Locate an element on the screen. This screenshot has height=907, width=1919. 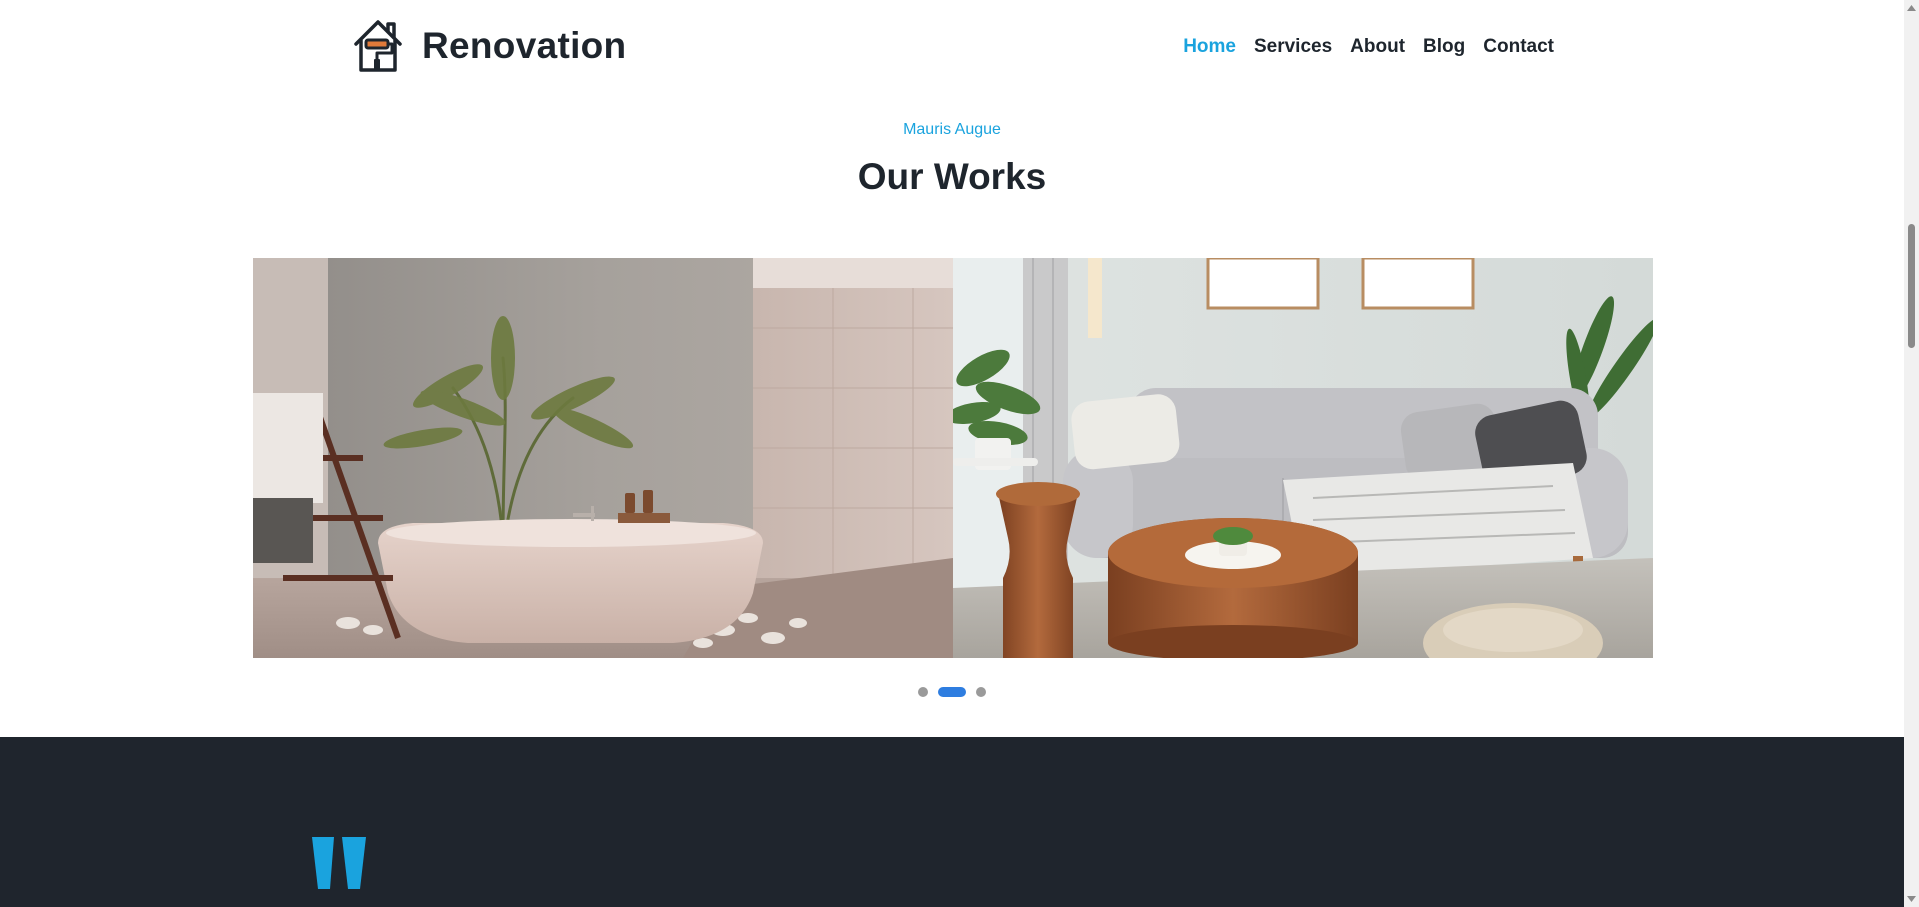
brand-name: Renovation is located at coordinates (524, 45).